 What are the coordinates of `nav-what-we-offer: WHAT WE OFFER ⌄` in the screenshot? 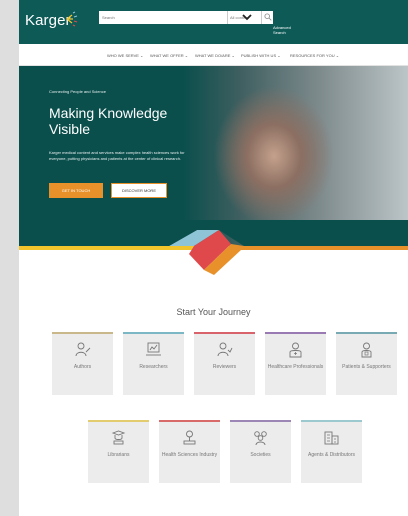 It's located at (169, 55).